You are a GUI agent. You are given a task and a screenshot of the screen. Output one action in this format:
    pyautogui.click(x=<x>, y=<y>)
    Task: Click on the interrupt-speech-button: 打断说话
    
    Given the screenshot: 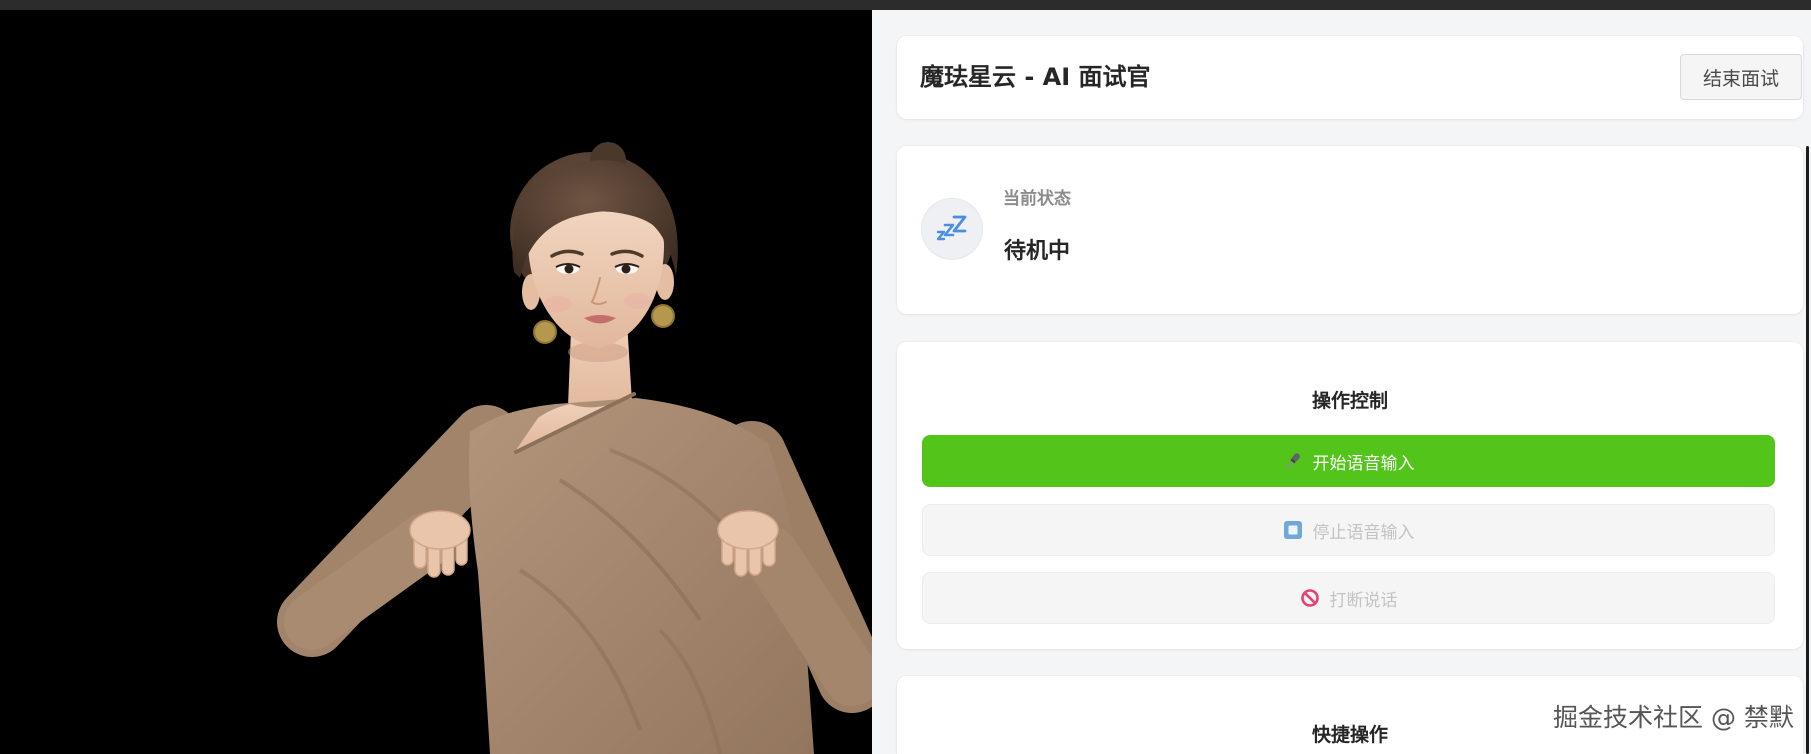 What is the action you would take?
    pyautogui.click(x=1348, y=598)
    